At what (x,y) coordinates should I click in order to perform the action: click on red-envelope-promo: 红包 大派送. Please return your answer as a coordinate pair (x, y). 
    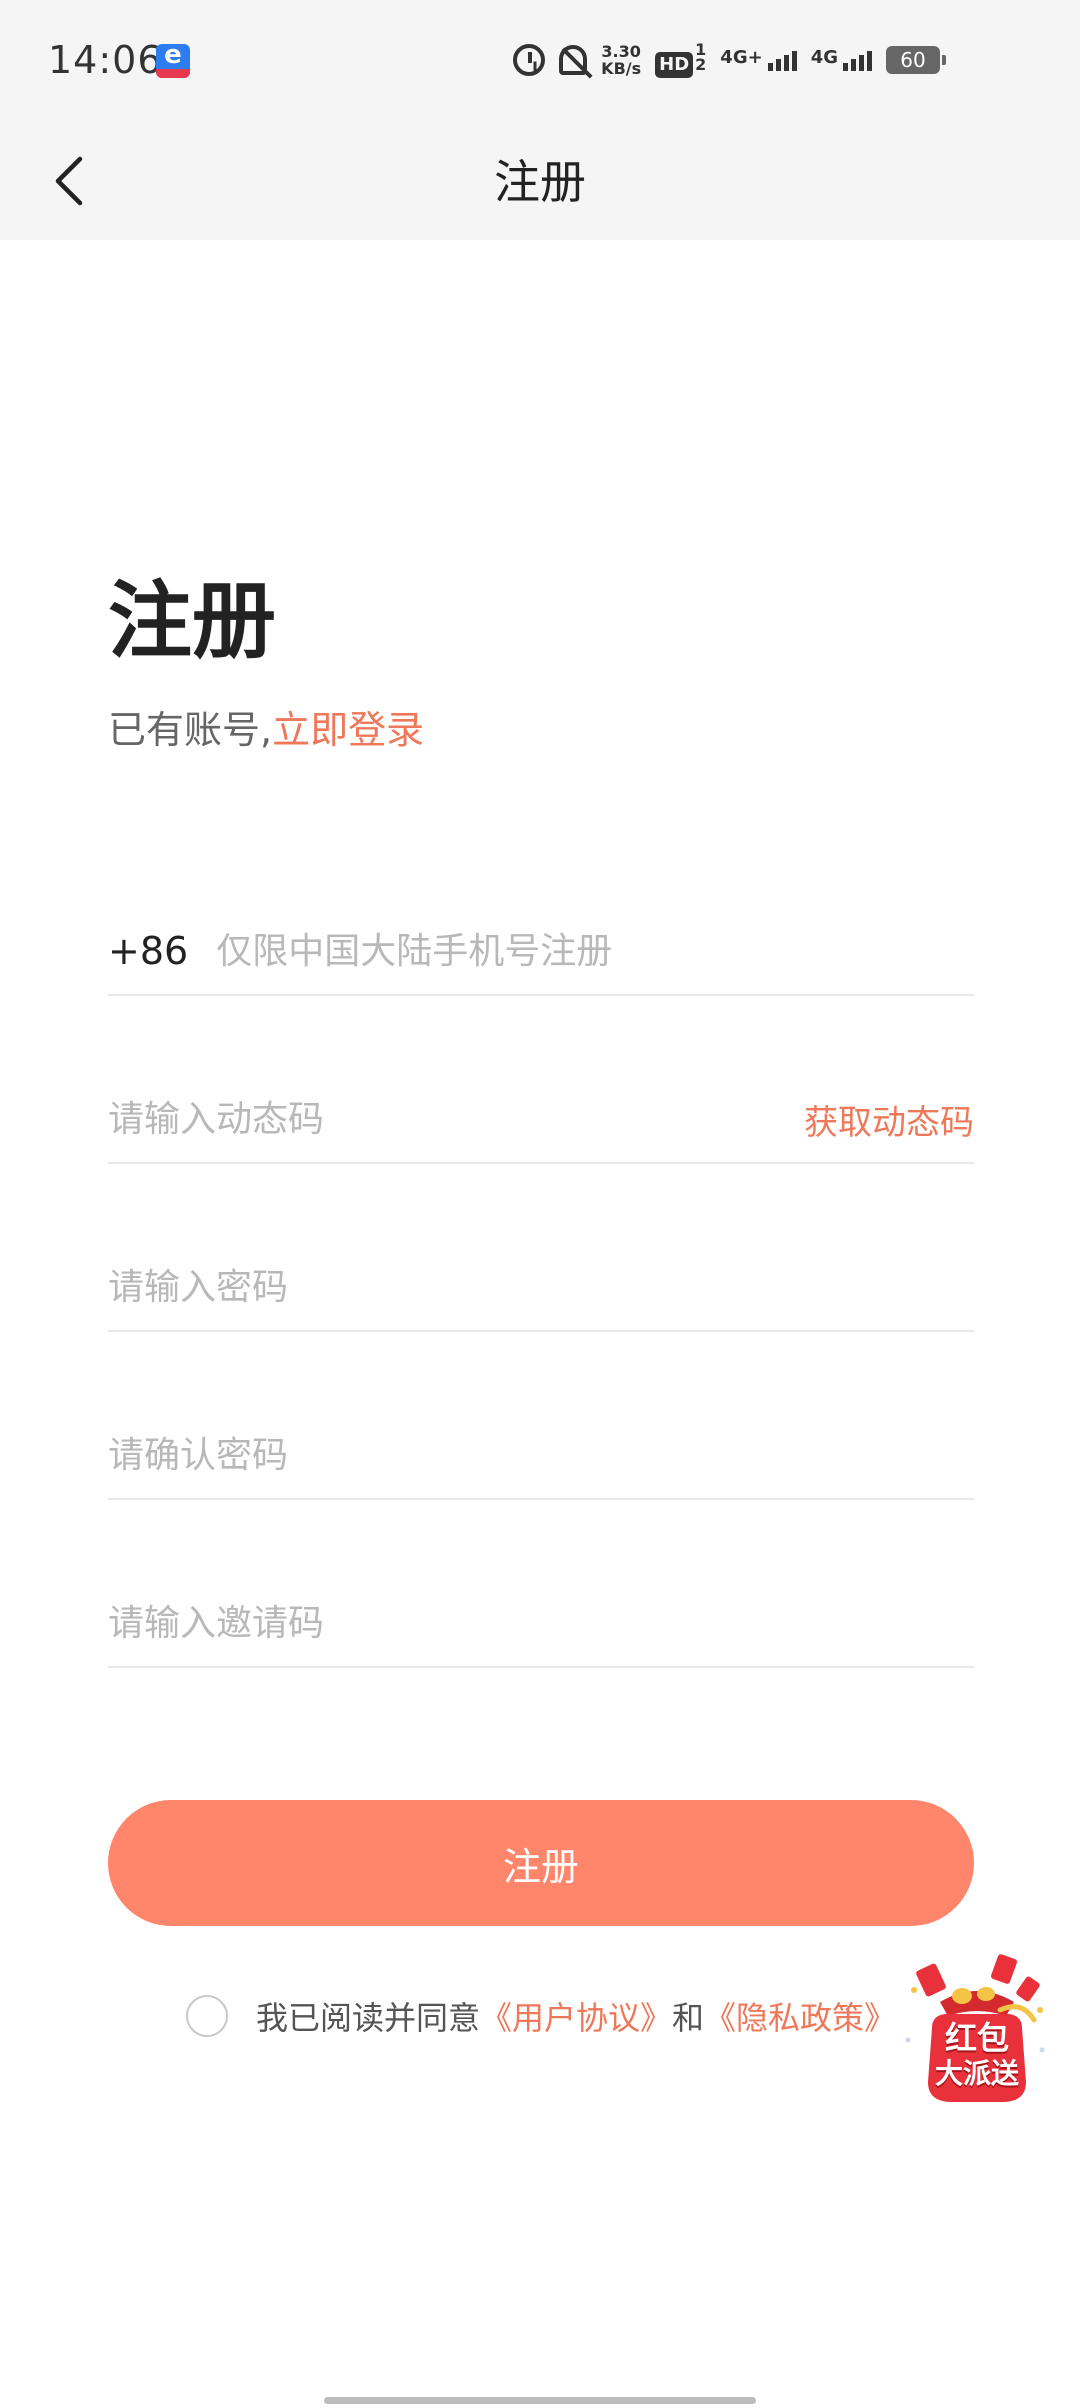
    Looking at the image, I should click on (977, 2030).